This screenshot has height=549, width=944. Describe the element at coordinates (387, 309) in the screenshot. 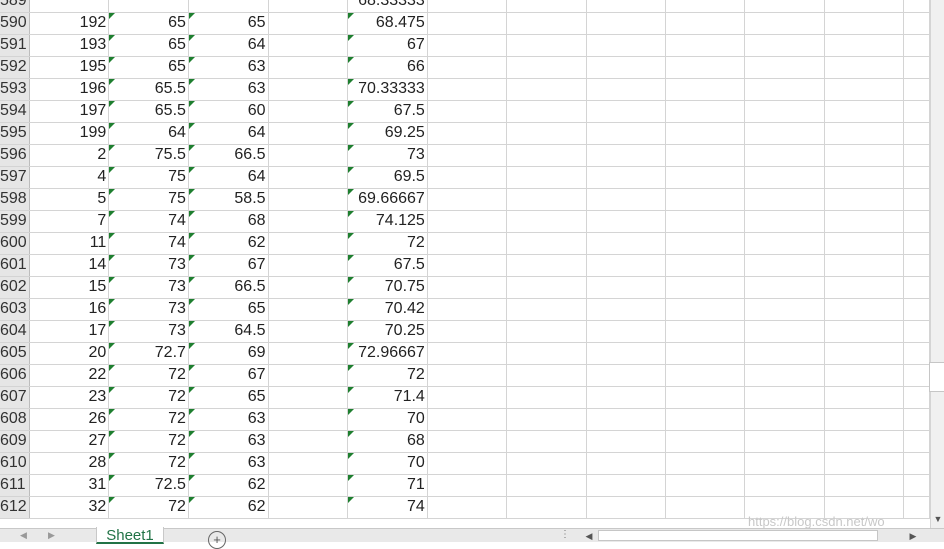

I see `cell: 70.42` at that location.